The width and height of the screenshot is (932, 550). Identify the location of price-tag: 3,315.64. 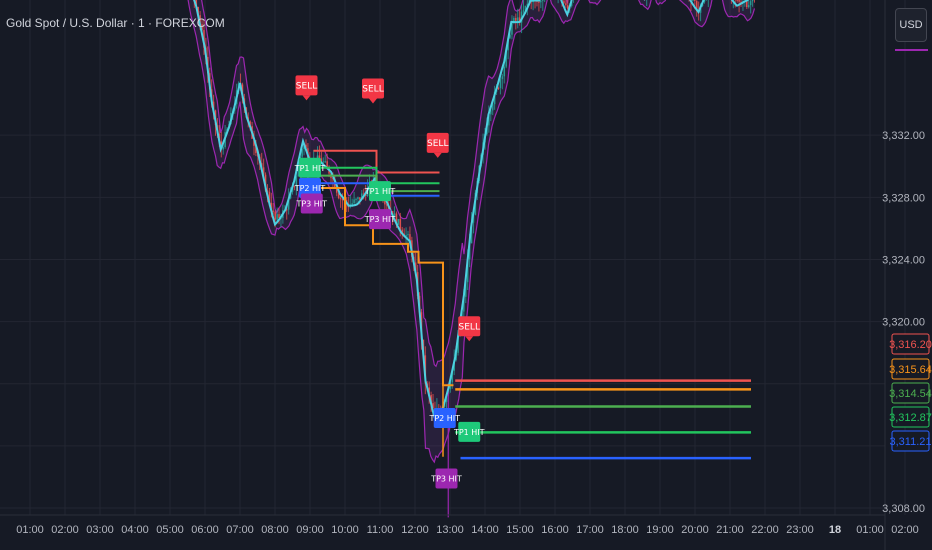
(910, 369).